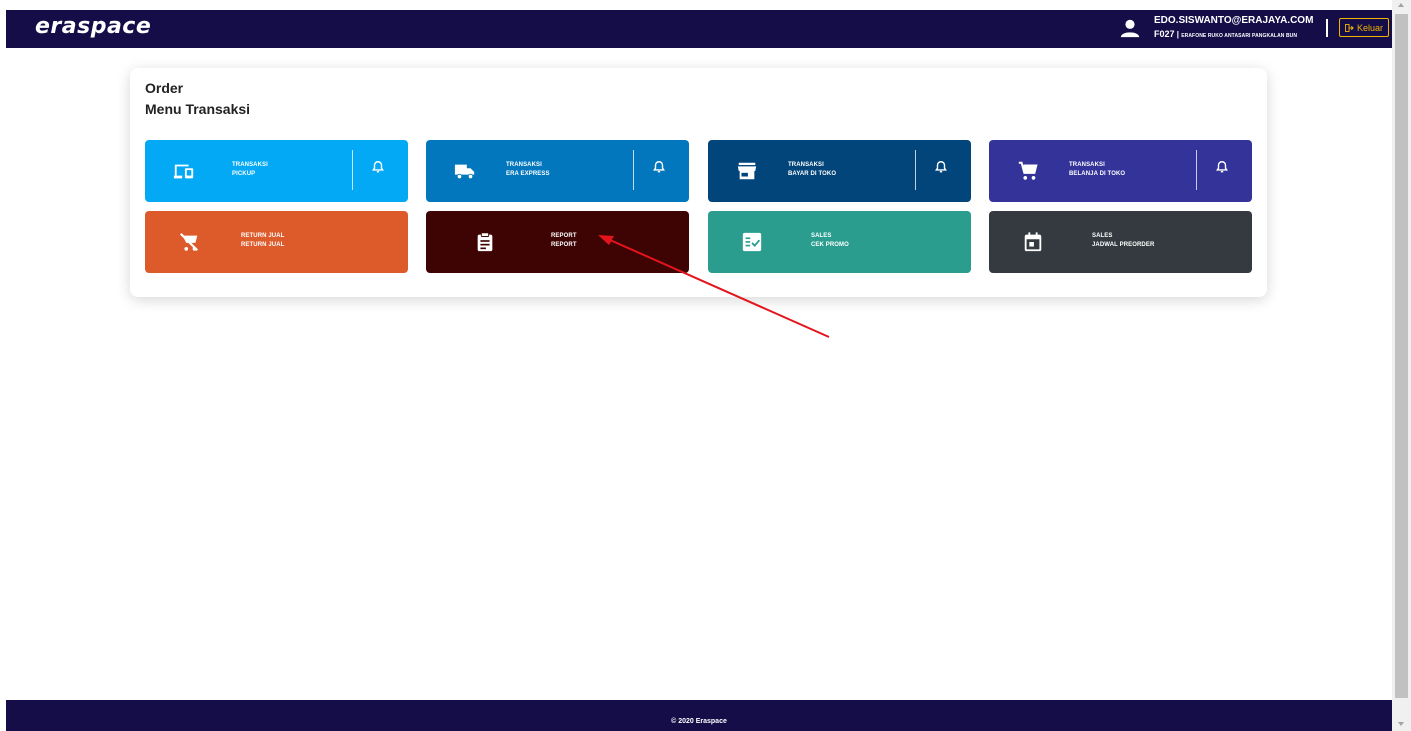 The image size is (1411, 731). What do you see at coordinates (1130, 28) in the screenshot?
I see `user-icon` at bounding box center [1130, 28].